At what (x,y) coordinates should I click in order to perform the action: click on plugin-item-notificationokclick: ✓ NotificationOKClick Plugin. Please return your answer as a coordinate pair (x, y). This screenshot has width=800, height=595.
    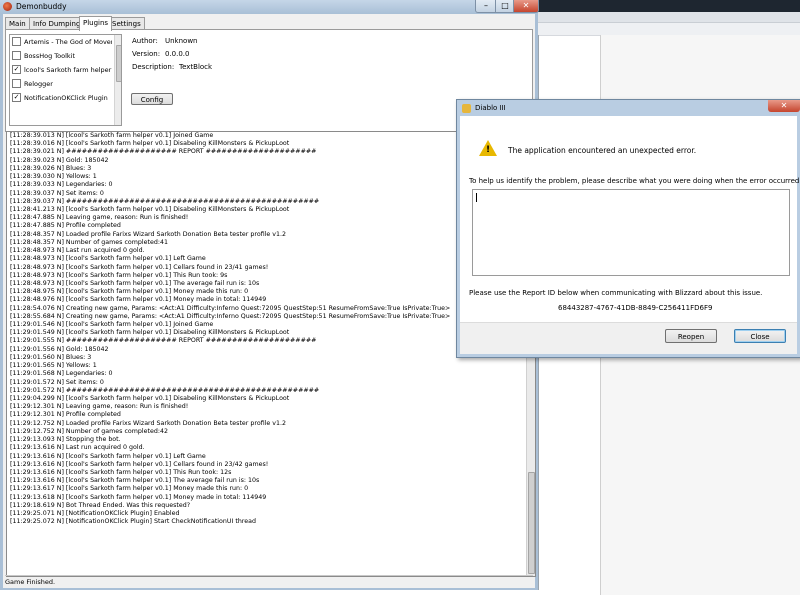
    Looking at the image, I should click on (62, 98).